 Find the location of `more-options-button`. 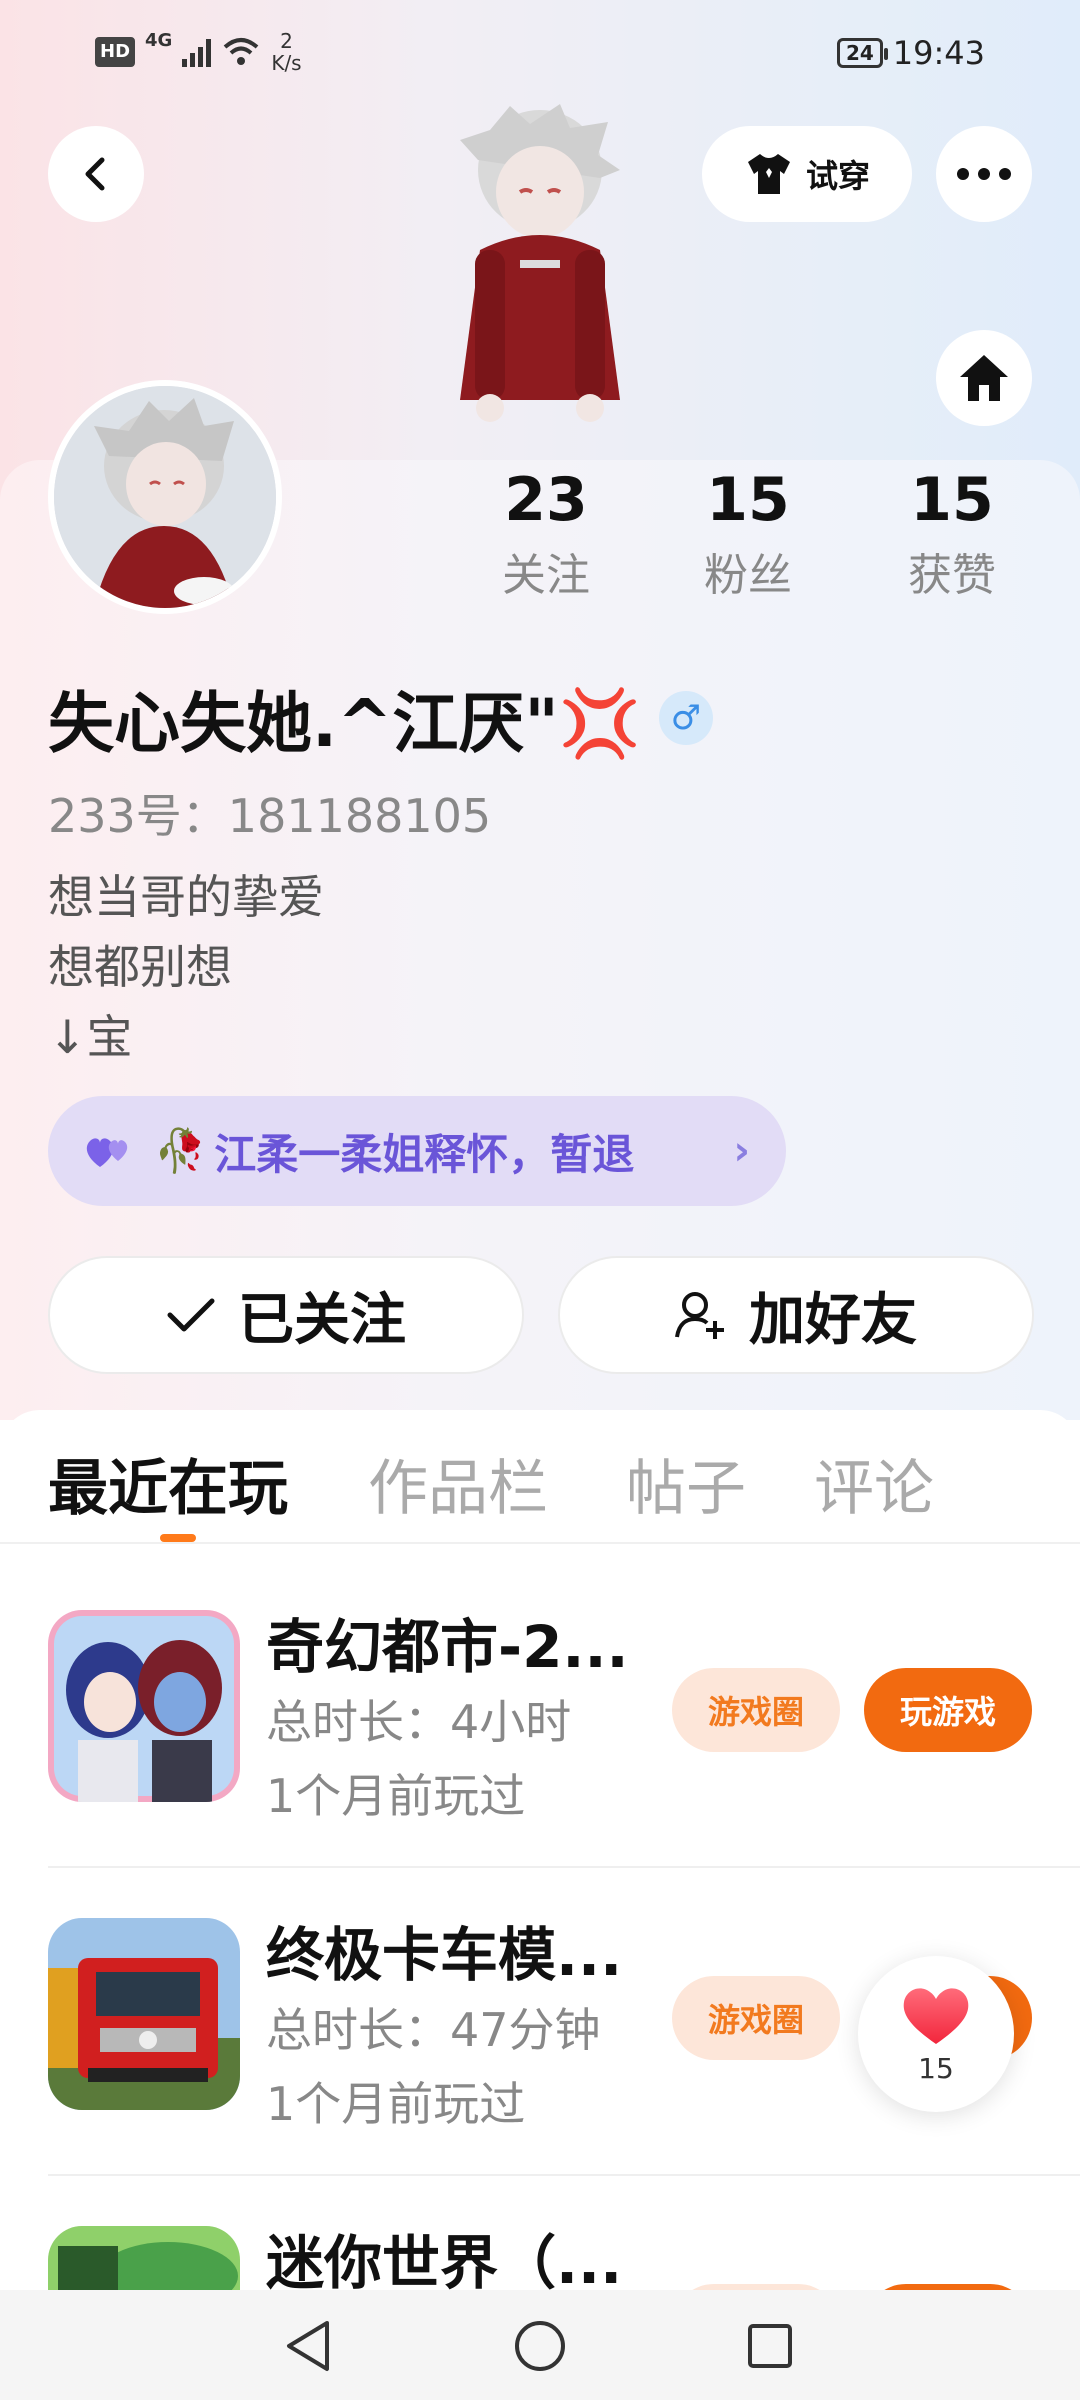

more-options-button is located at coordinates (984, 174).